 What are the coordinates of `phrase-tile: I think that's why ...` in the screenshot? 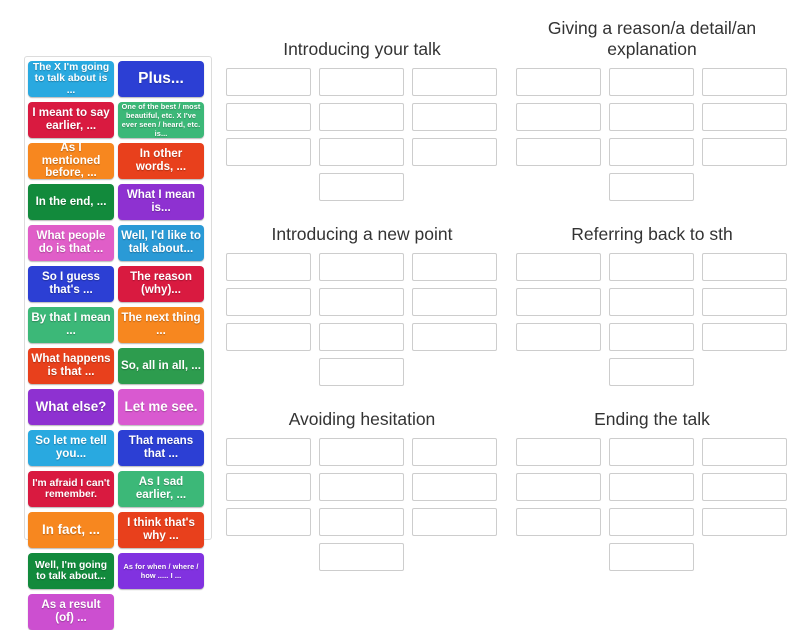 It's located at (161, 530).